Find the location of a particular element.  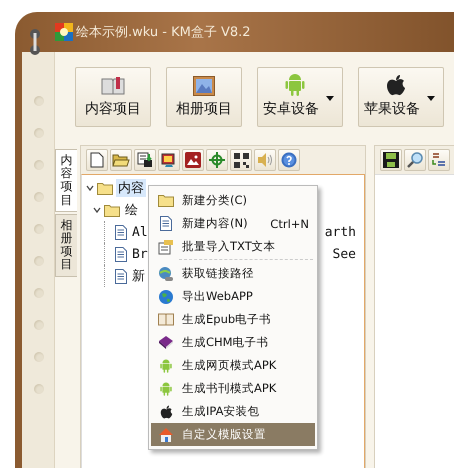

menu-item: 生成Epub电子书 is located at coordinates (233, 319).